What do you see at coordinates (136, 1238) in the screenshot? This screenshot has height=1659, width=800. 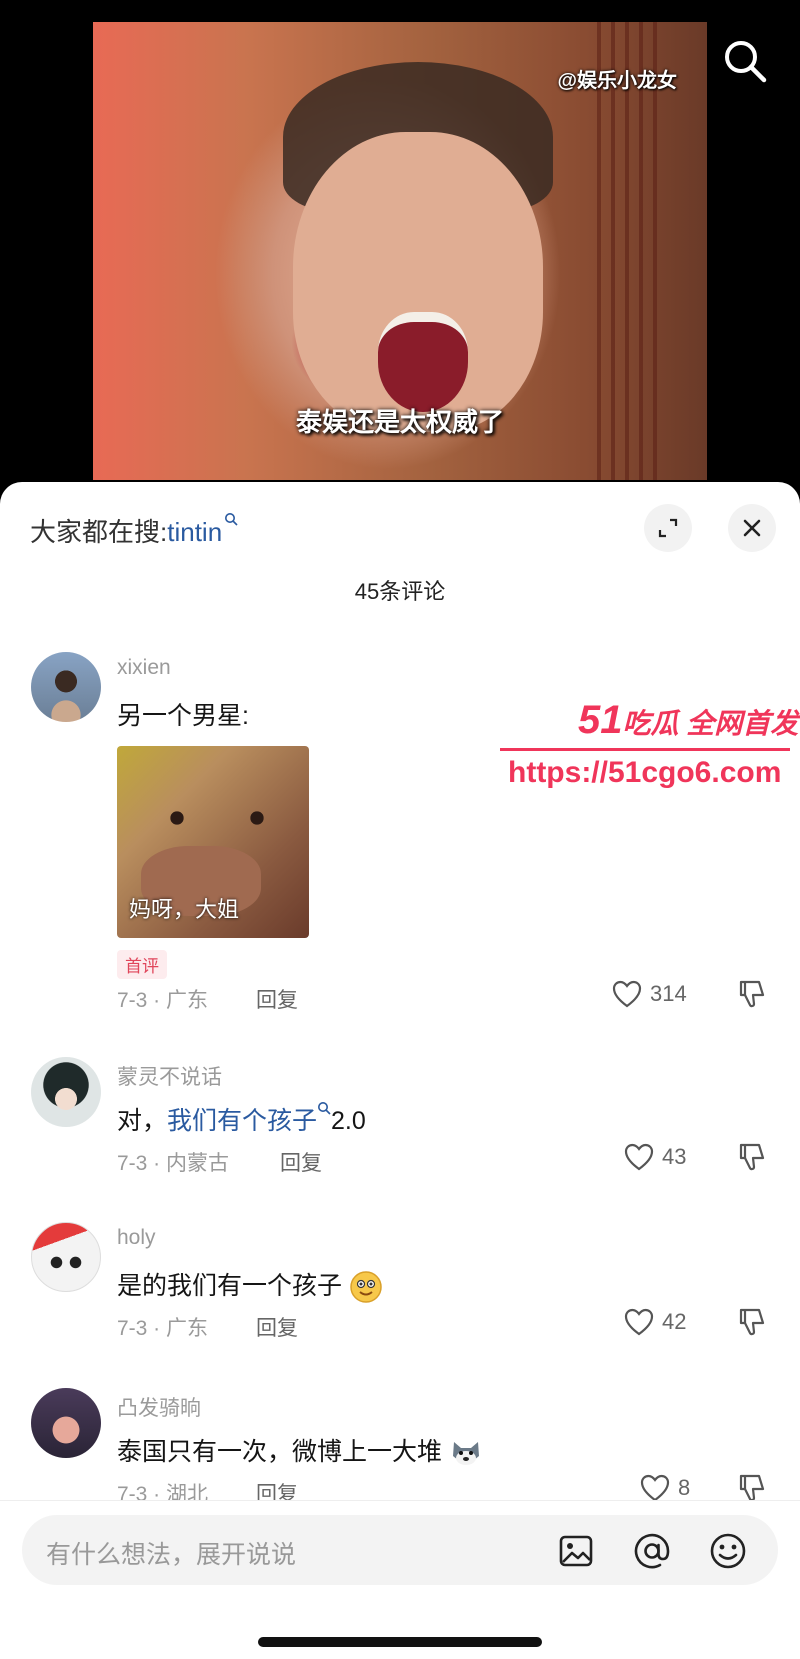 I see `comment-username: holy` at bounding box center [136, 1238].